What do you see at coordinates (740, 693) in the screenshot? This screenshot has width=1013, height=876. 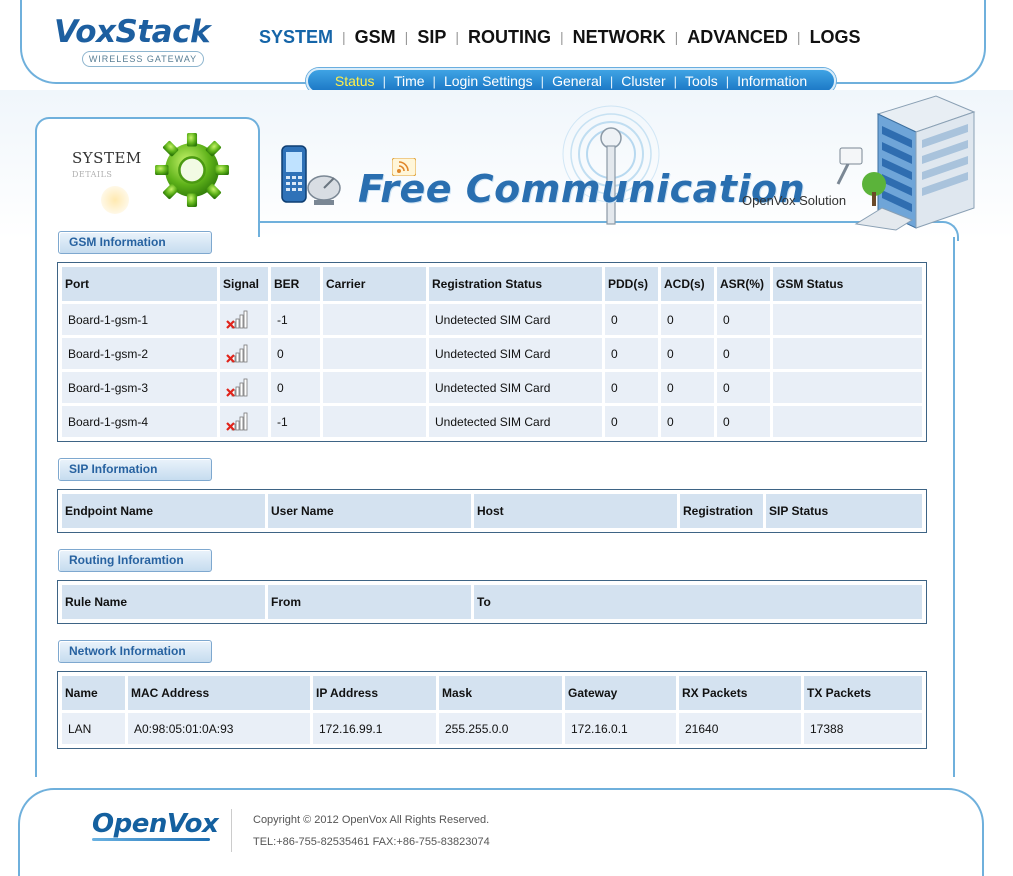 I see `column-header: RX Packets` at bounding box center [740, 693].